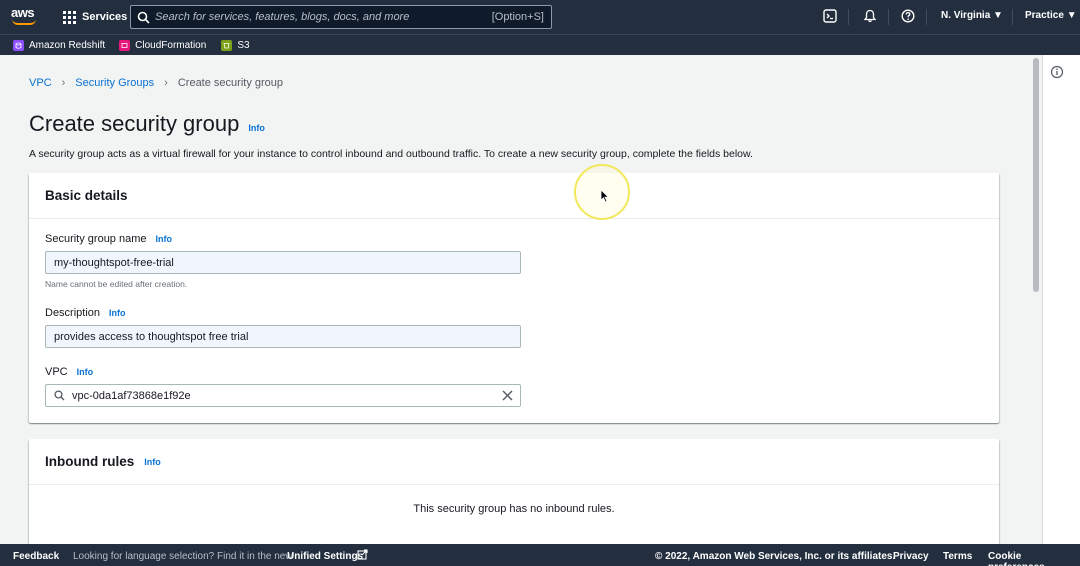  What do you see at coordinates (540, 44) in the screenshot?
I see `favorites-bar: Amazon Redshift CloudFormation S3` at bounding box center [540, 44].